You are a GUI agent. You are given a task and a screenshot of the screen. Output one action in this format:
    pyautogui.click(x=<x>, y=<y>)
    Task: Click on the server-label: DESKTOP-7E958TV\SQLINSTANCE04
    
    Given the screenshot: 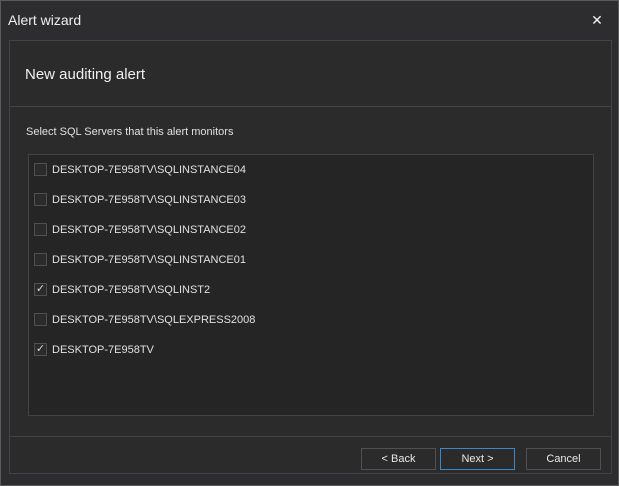 What is the action you would take?
    pyautogui.click(x=149, y=170)
    